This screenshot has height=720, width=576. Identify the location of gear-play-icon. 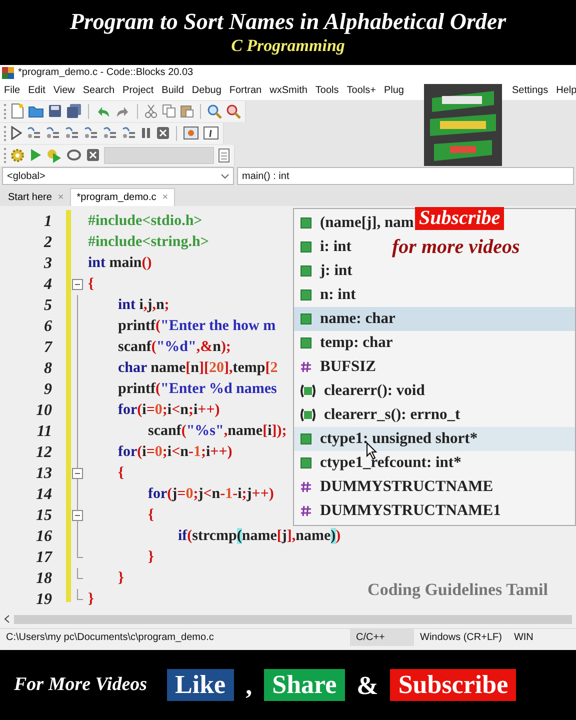
(54, 155).